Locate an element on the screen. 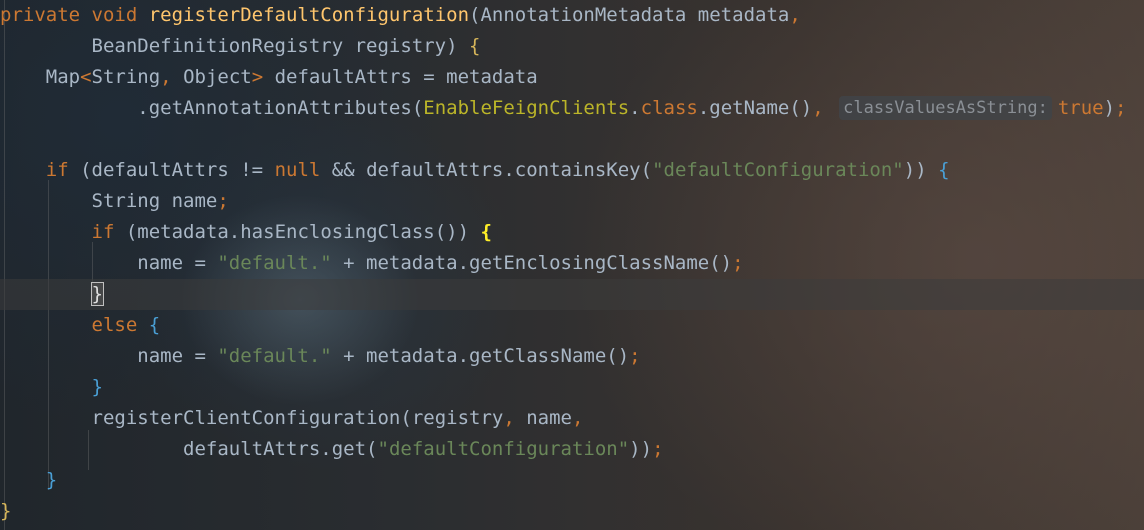 The height and width of the screenshot is (530, 1144). code-token: private void is located at coordinates (74, 15).